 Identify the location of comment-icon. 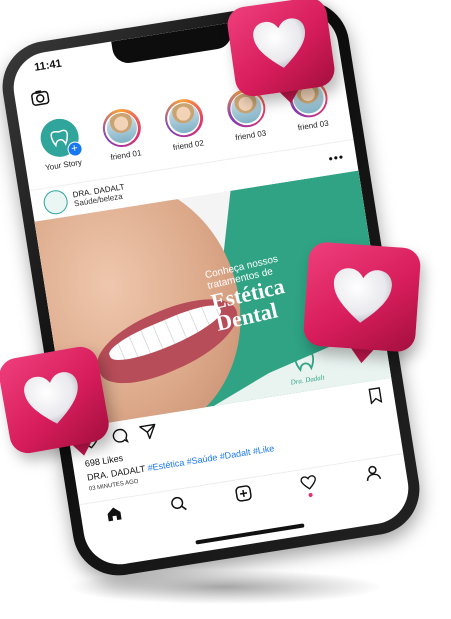
(120, 437).